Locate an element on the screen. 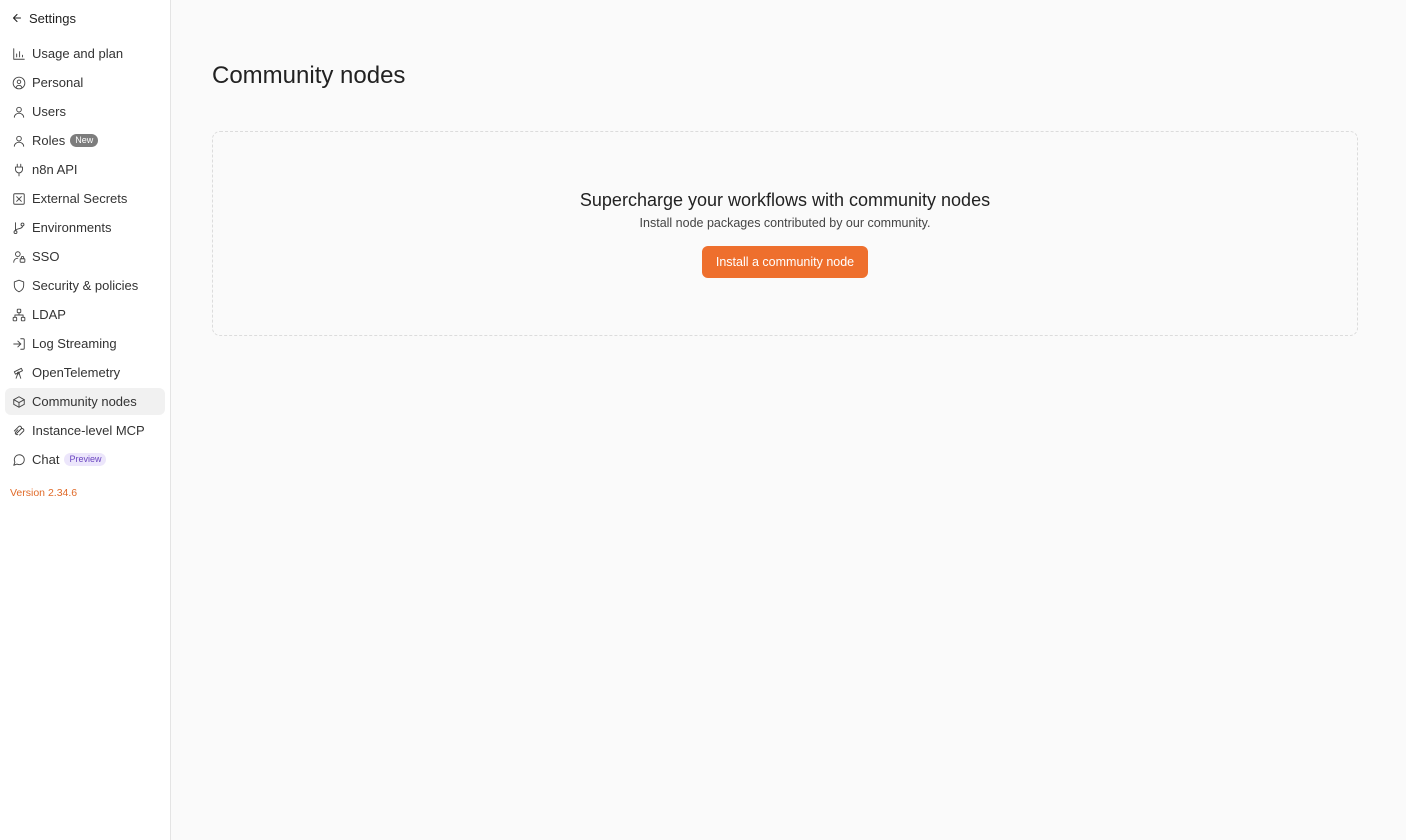 The width and height of the screenshot is (1406, 840). back-to-settings-button: Settings is located at coordinates (85, 18).